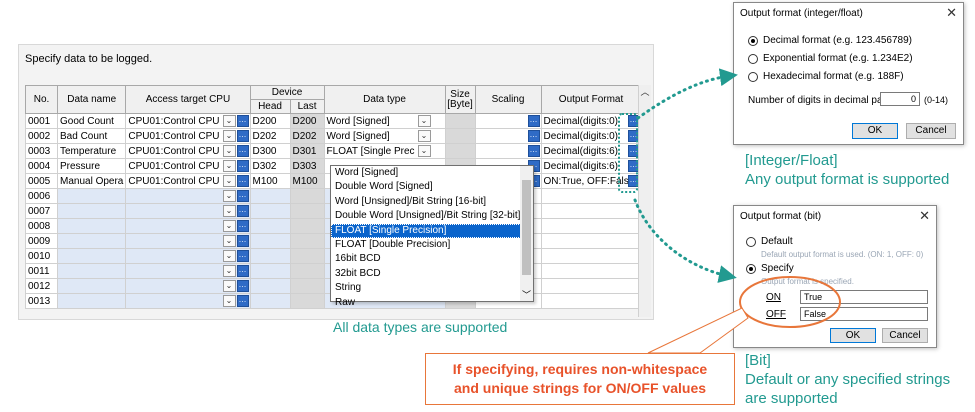  What do you see at coordinates (628, 153) in the screenshot?
I see `highlight-box` at bounding box center [628, 153].